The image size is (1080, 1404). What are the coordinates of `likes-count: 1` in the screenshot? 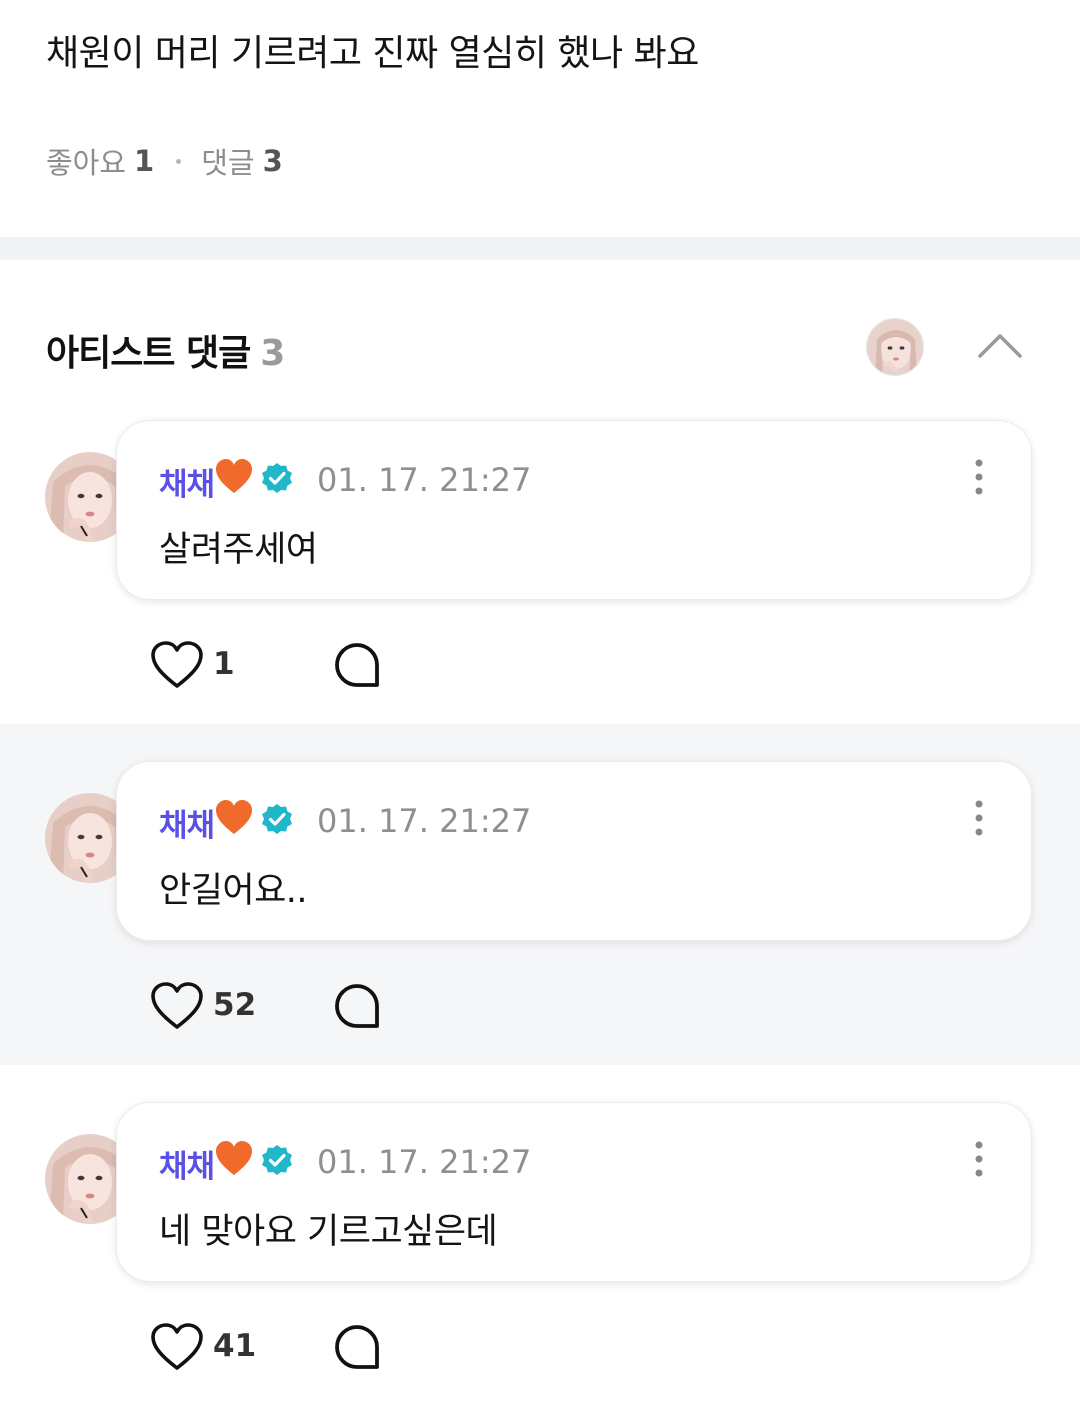 It's located at (144, 161).